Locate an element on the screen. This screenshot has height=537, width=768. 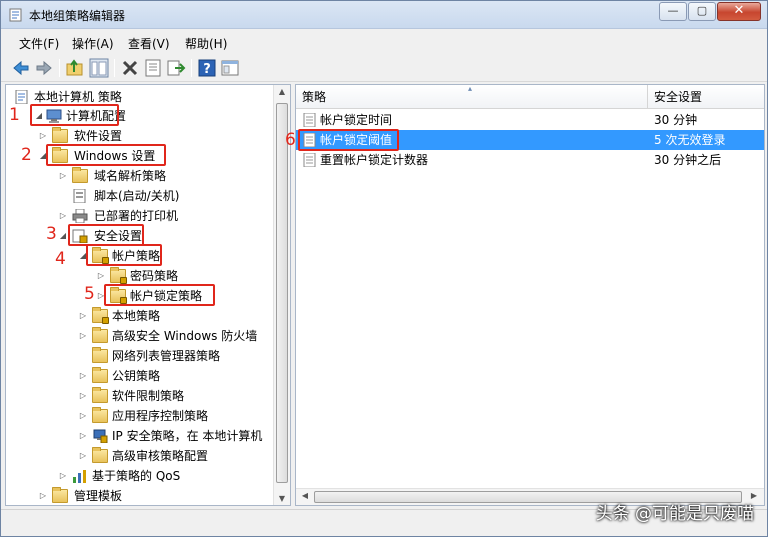
column-header-policy: 策略 ▴ is located at coordinates (472, 97).